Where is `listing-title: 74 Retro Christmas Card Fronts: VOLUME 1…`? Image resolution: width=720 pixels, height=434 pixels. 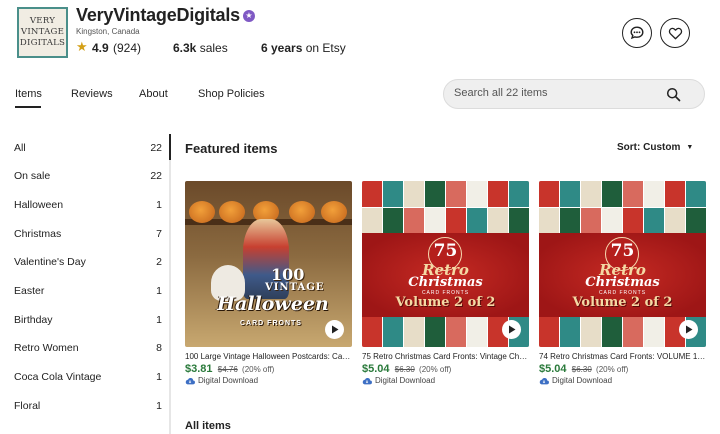 listing-title: 74 Retro Christmas Card Fronts: VOLUME 1… is located at coordinates (622, 356).